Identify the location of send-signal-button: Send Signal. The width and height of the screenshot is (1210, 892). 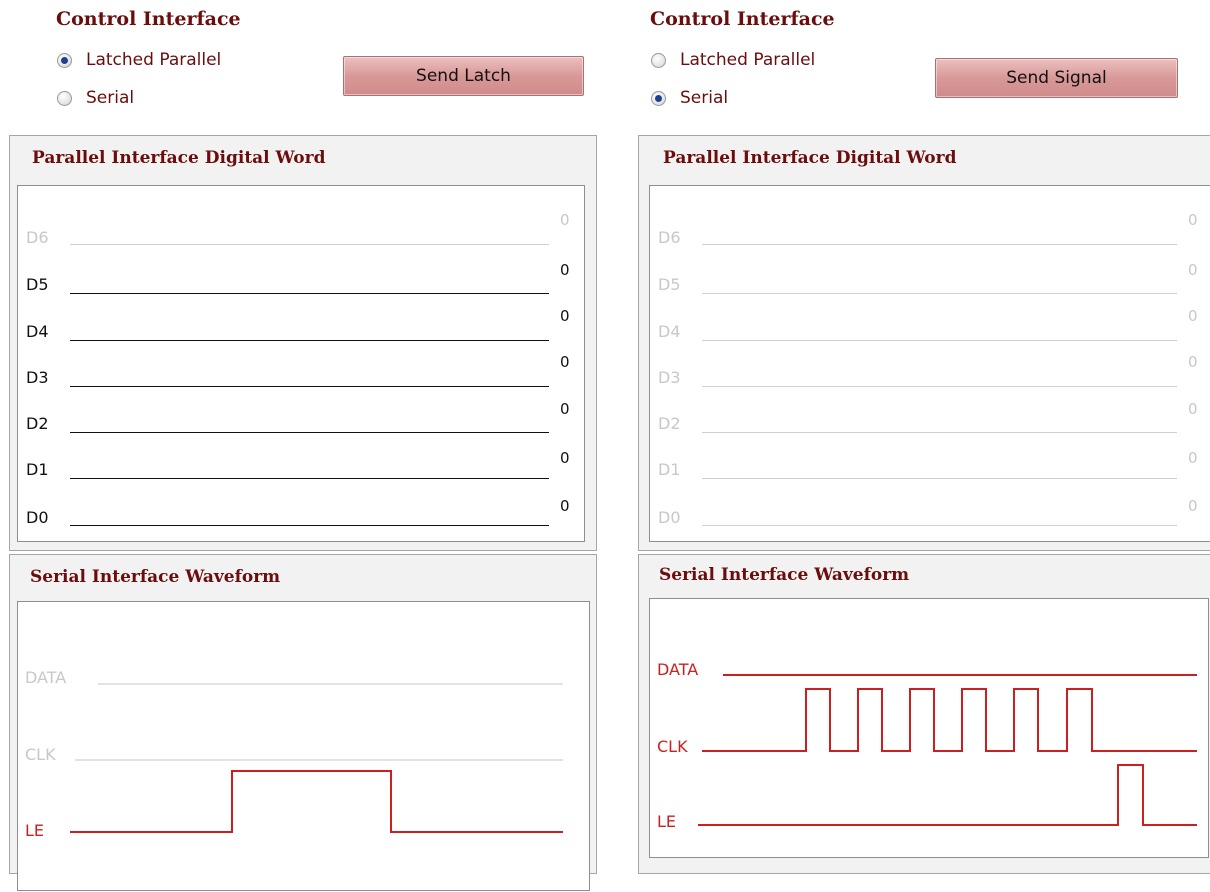
(1056, 78).